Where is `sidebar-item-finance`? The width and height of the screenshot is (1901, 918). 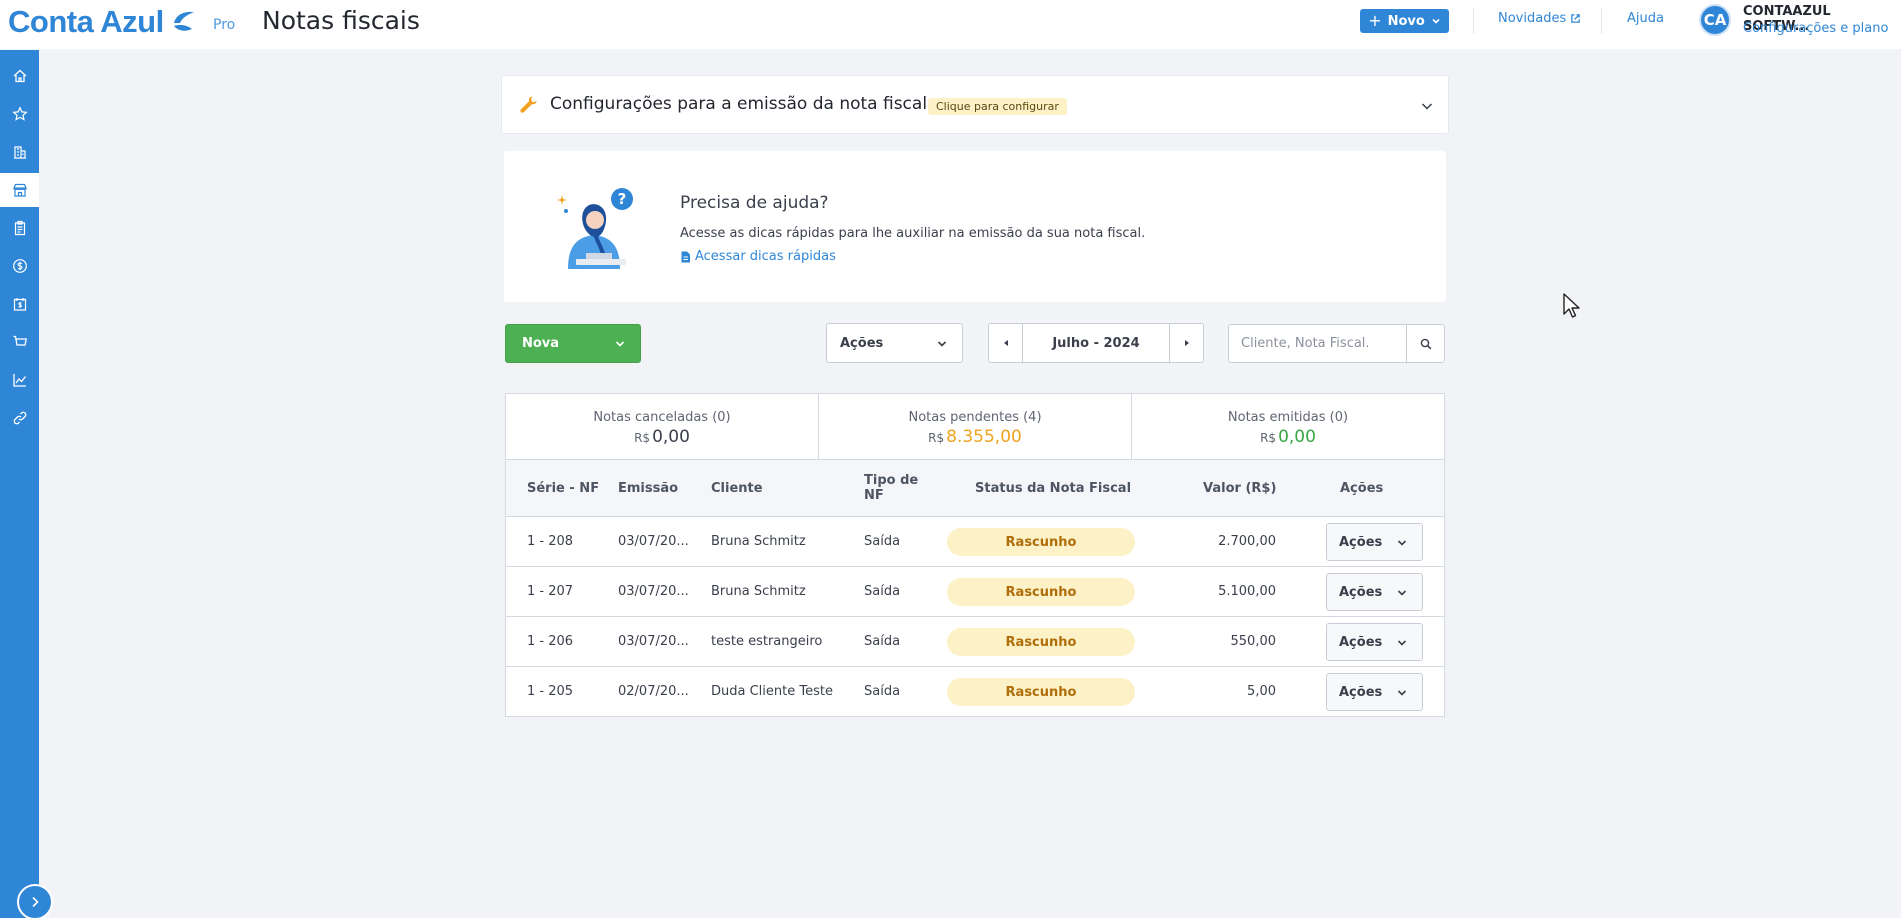
sidebar-item-finance is located at coordinates (19, 266).